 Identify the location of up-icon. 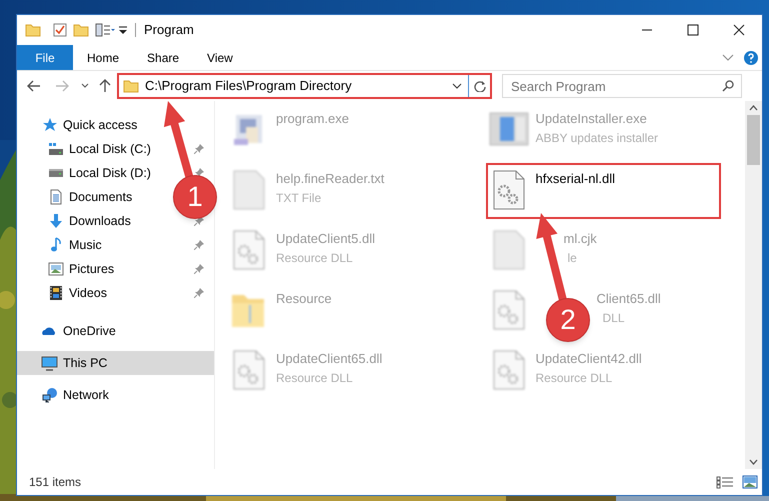
(105, 86).